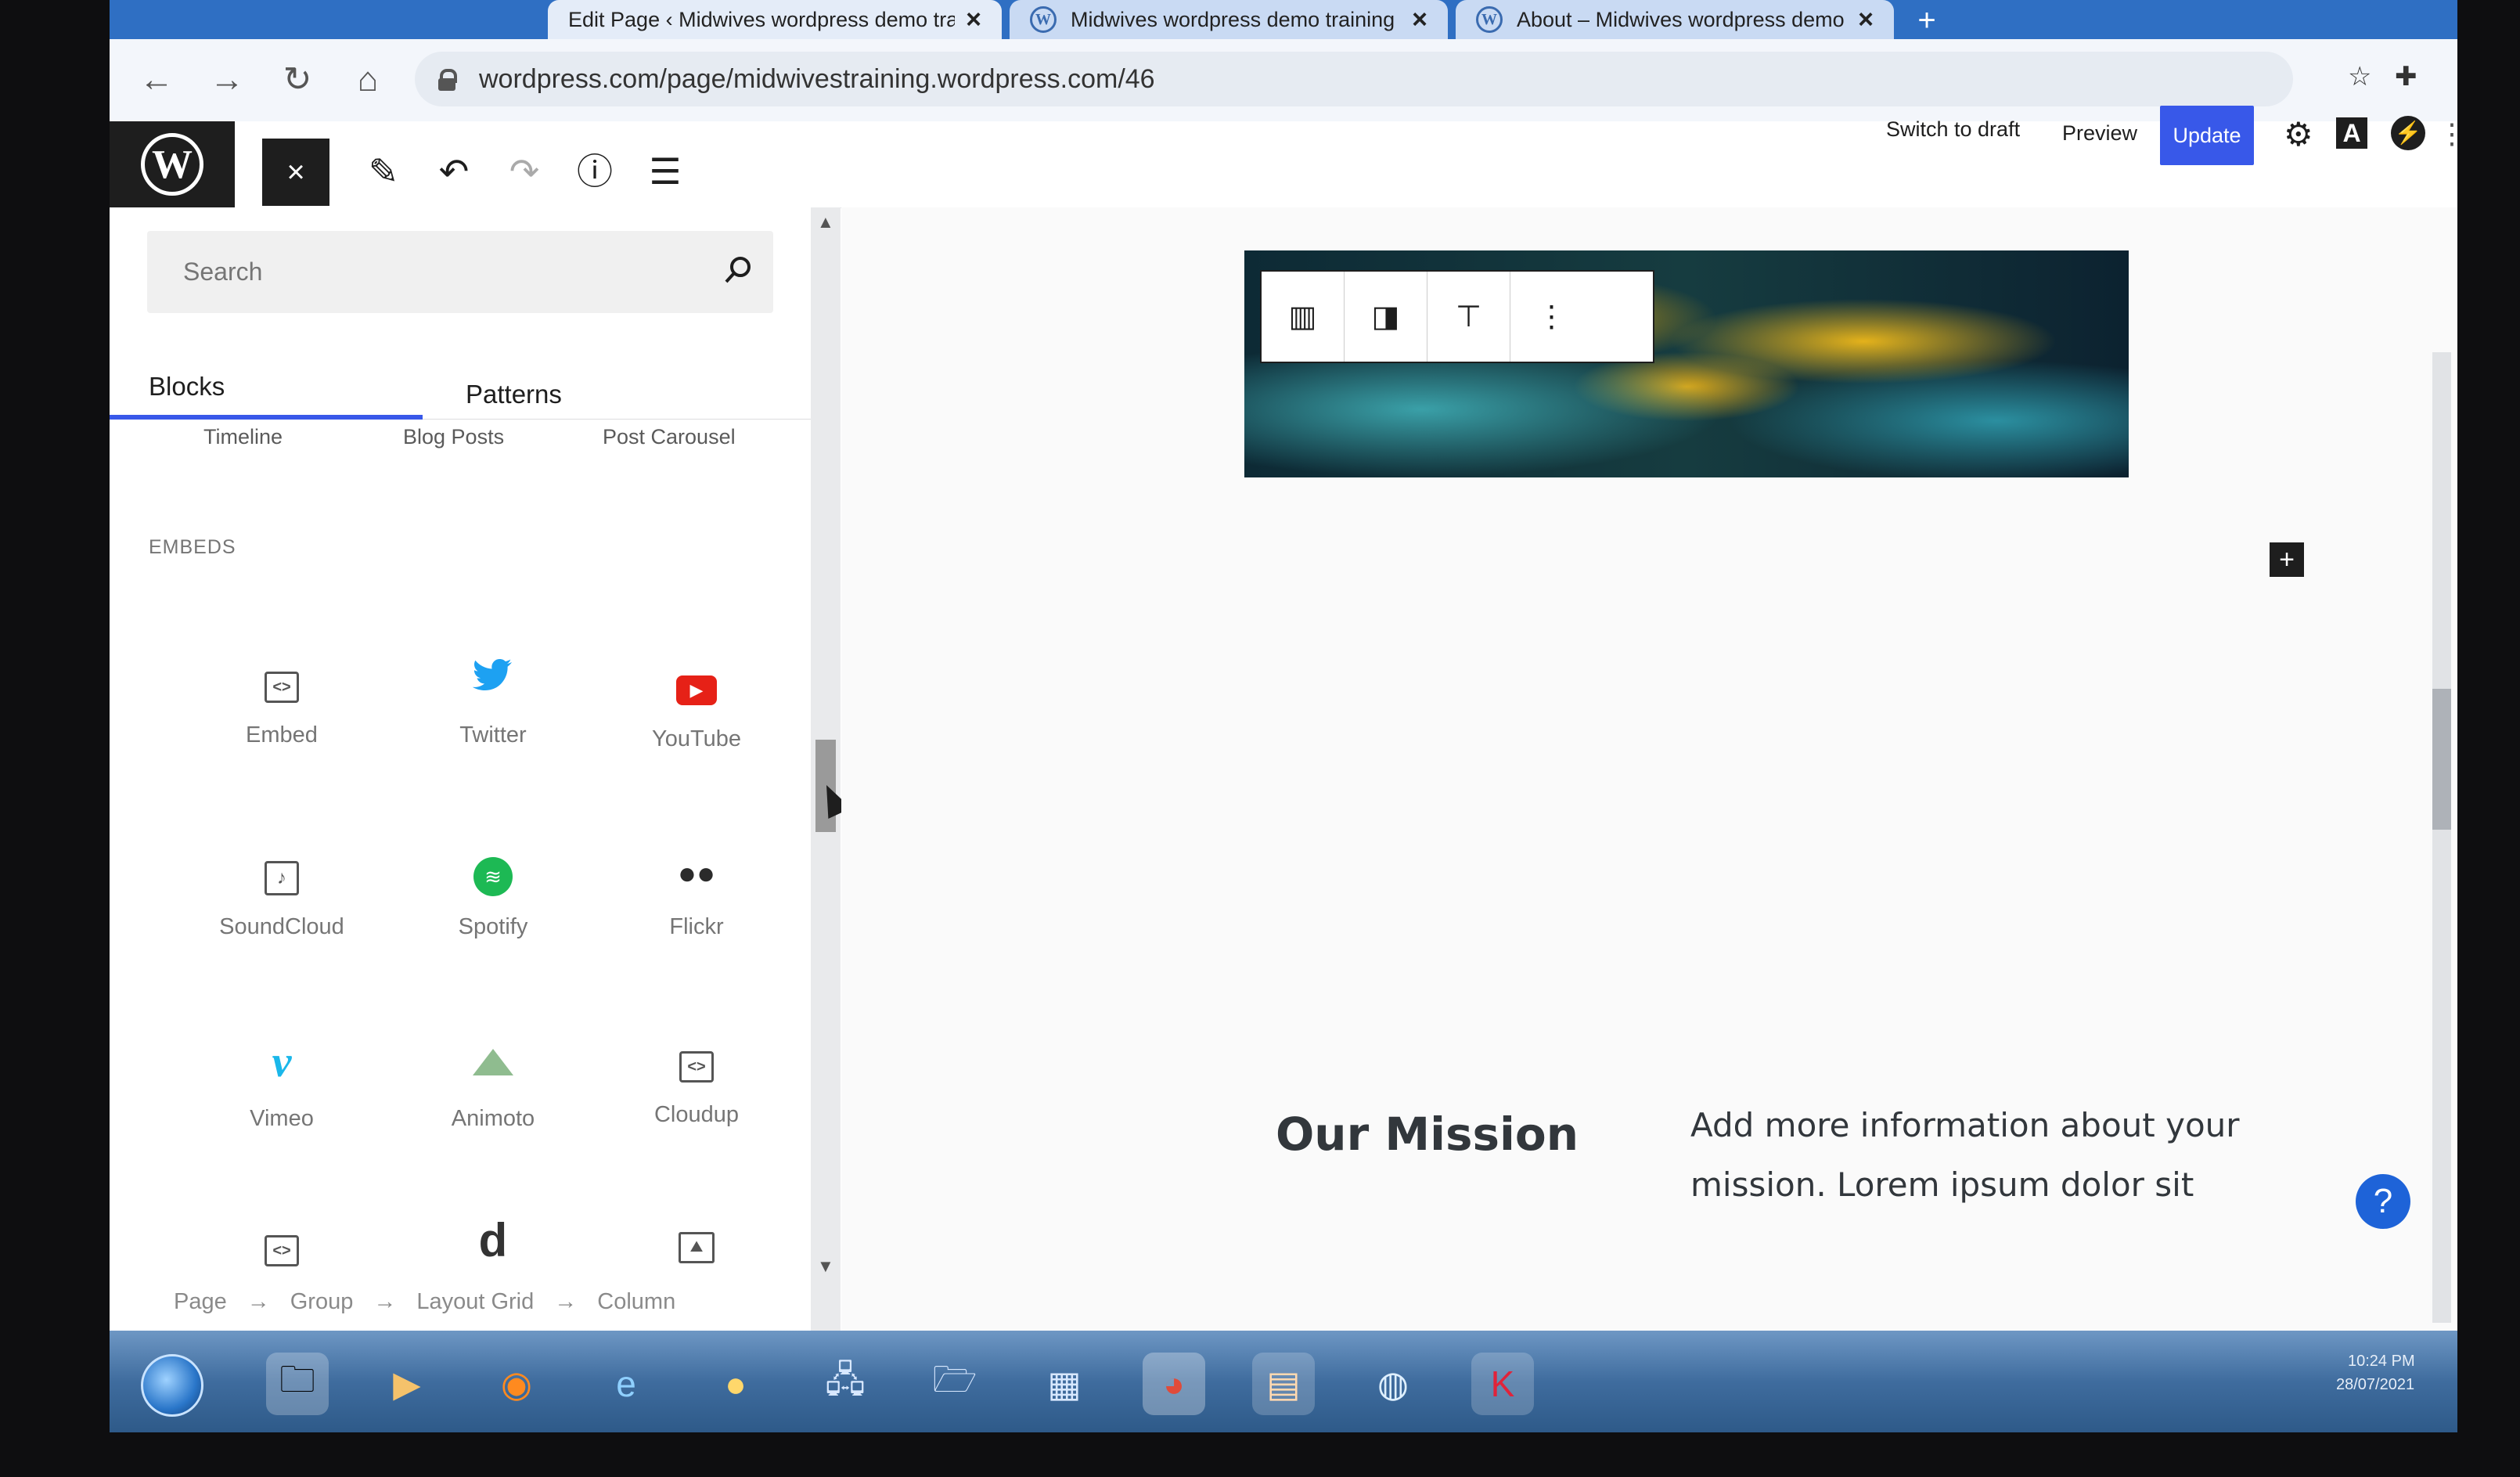 The height and width of the screenshot is (1477, 2520). I want to click on app-icon: ●, so click(735, 1384).